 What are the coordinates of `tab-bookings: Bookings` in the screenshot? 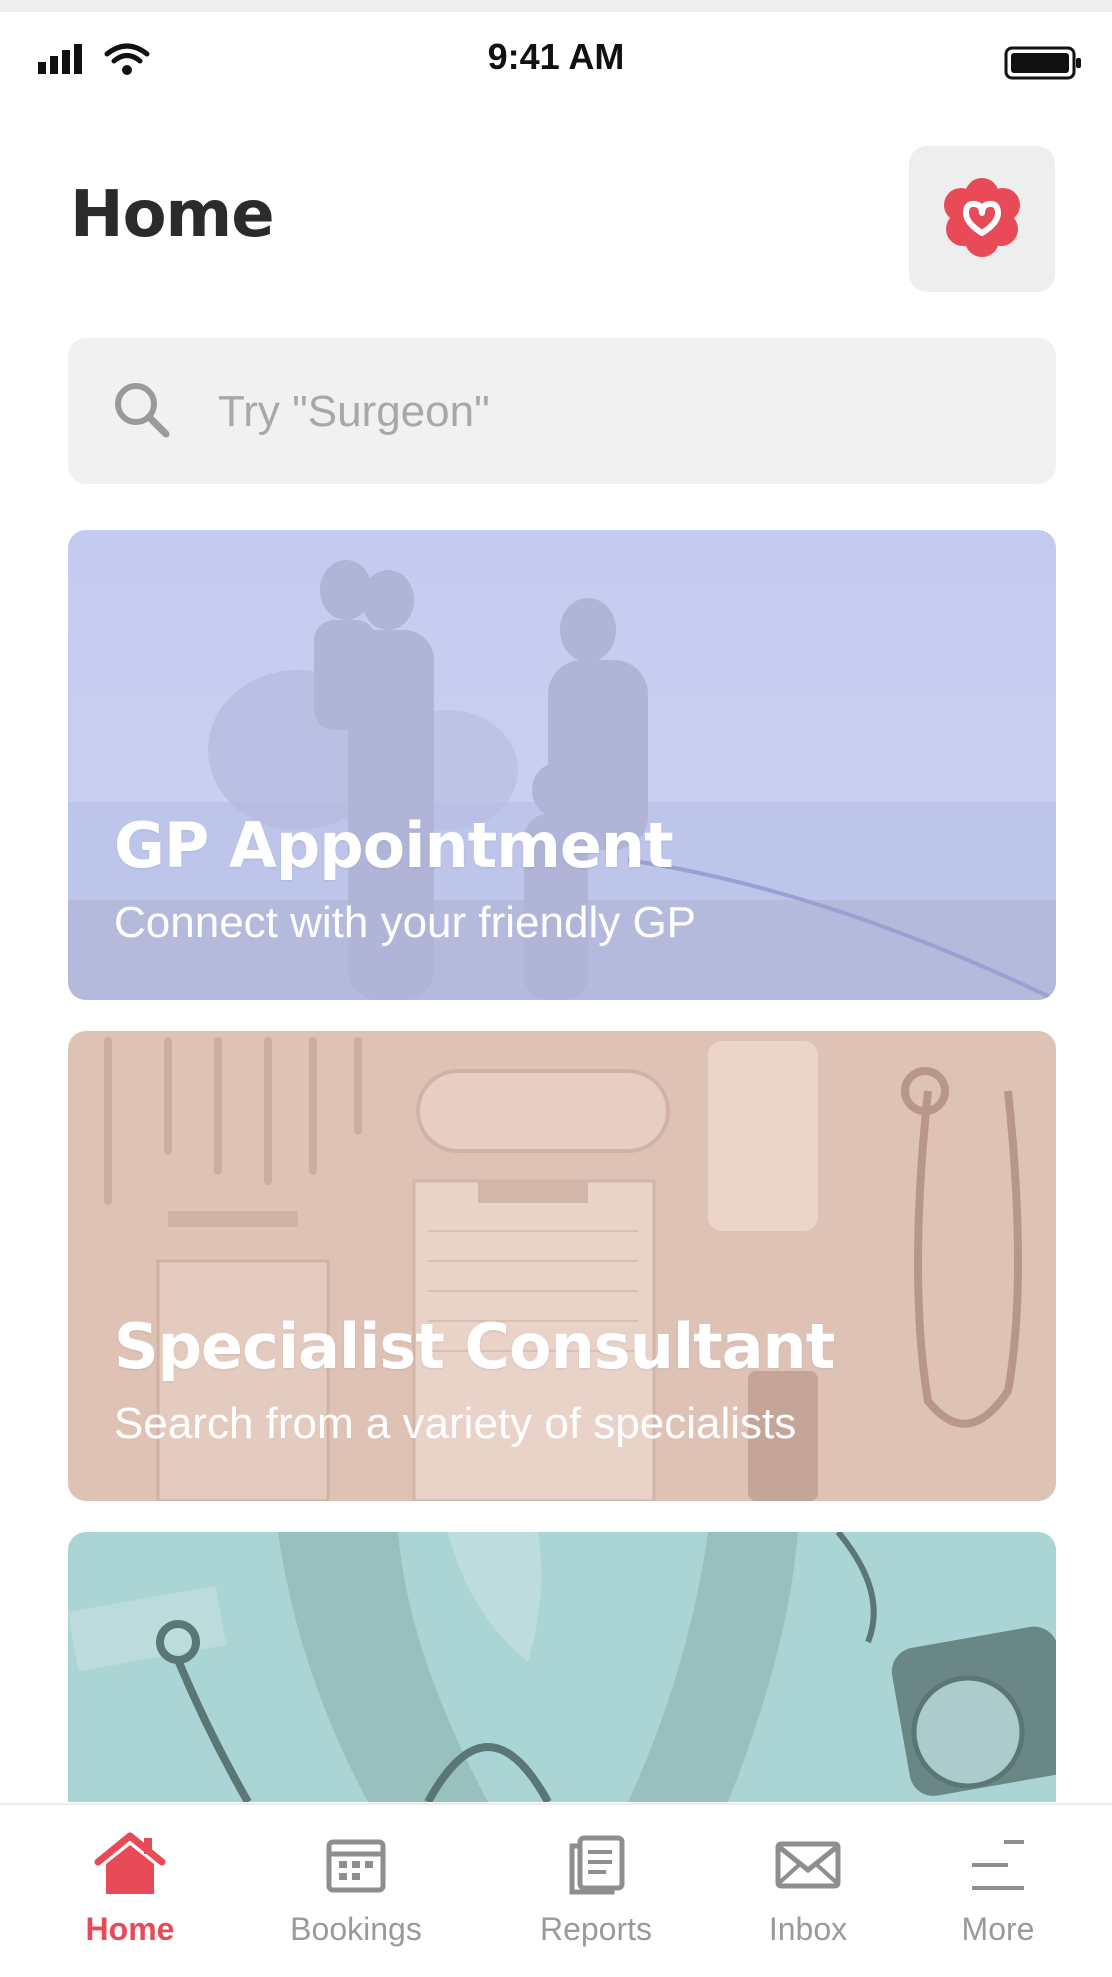 It's located at (356, 1897).